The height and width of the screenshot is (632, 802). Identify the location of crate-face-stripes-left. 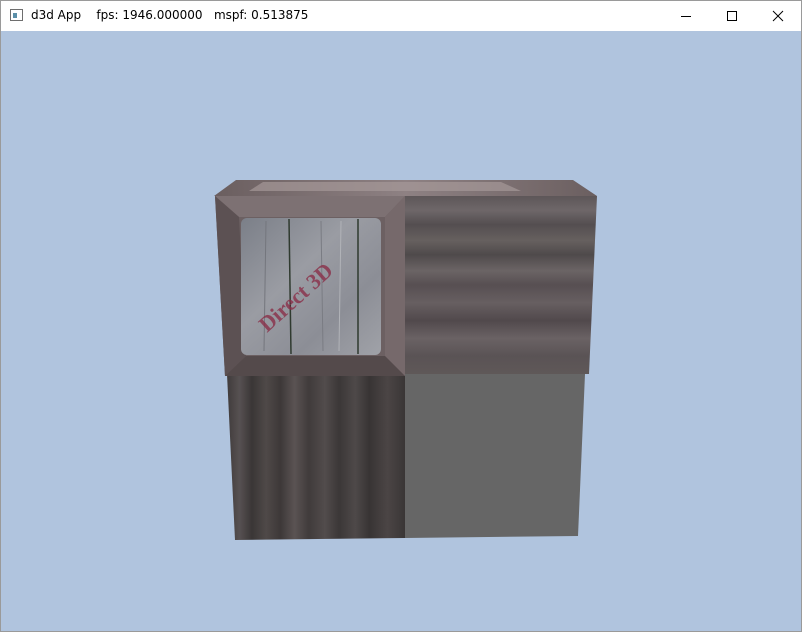
(316, 457).